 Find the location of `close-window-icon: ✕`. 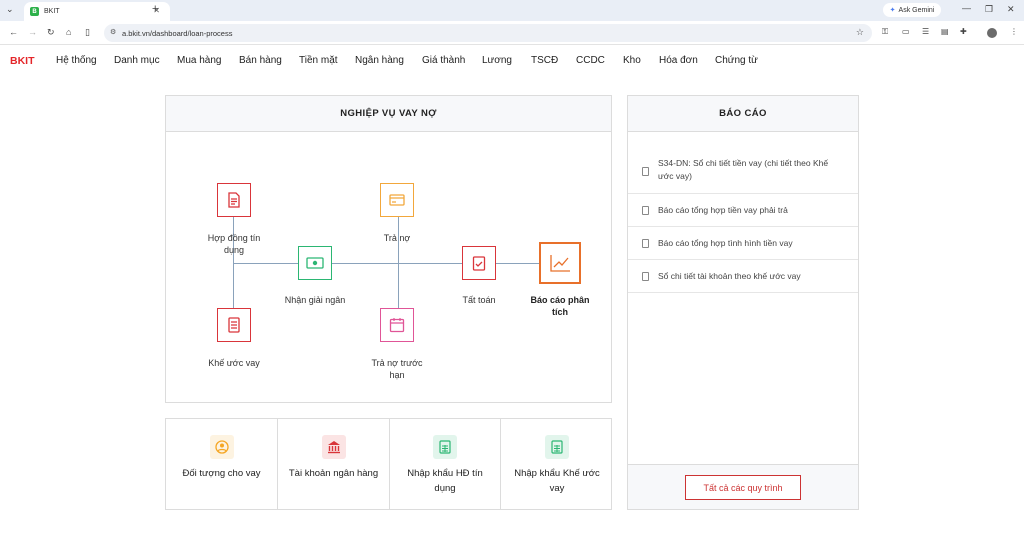

close-window-icon: ✕ is located at coordinates (1011, 9).